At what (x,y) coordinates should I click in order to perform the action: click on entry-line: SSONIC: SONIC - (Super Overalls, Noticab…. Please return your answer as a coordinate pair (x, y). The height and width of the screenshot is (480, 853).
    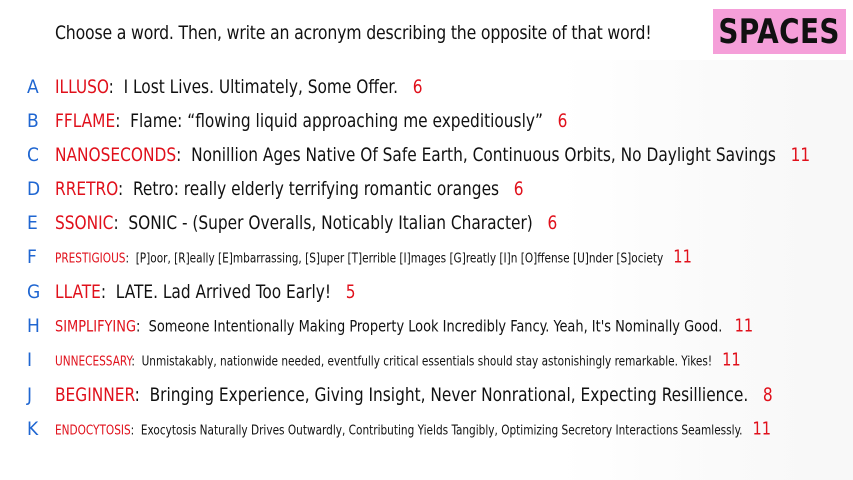
    Looking at the image, I should click on (306, 223).